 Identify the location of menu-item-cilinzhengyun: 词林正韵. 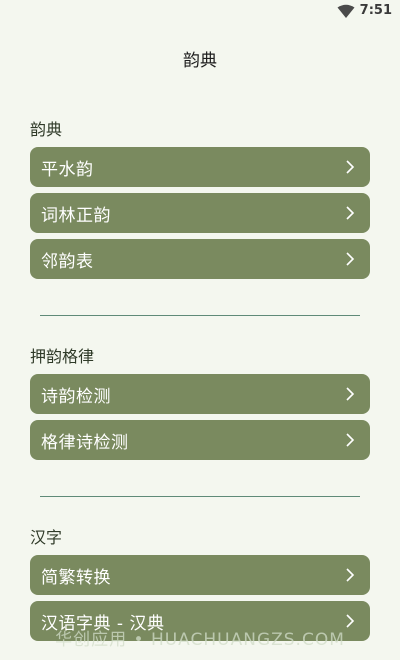
(200, 213).